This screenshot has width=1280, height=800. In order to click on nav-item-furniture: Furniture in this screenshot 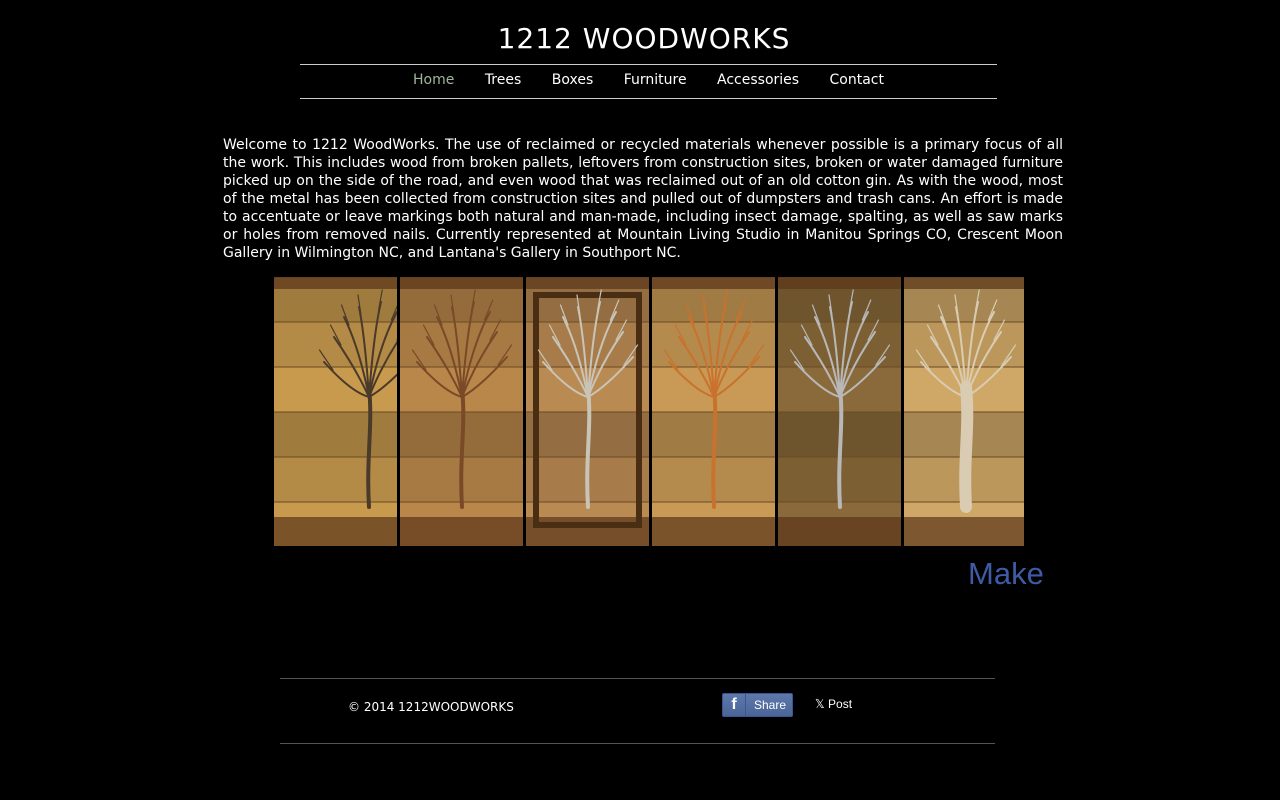, I will do `click(655, 80)`.